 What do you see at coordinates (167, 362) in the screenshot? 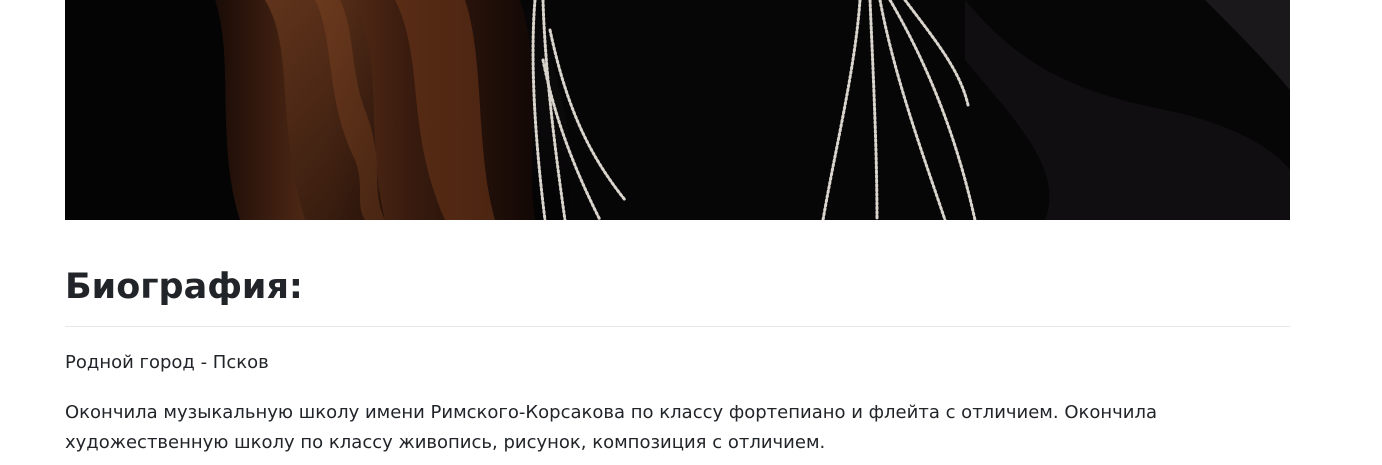
I see `hometown-text: Родной город - Псков` at bounding box center [167, 362].